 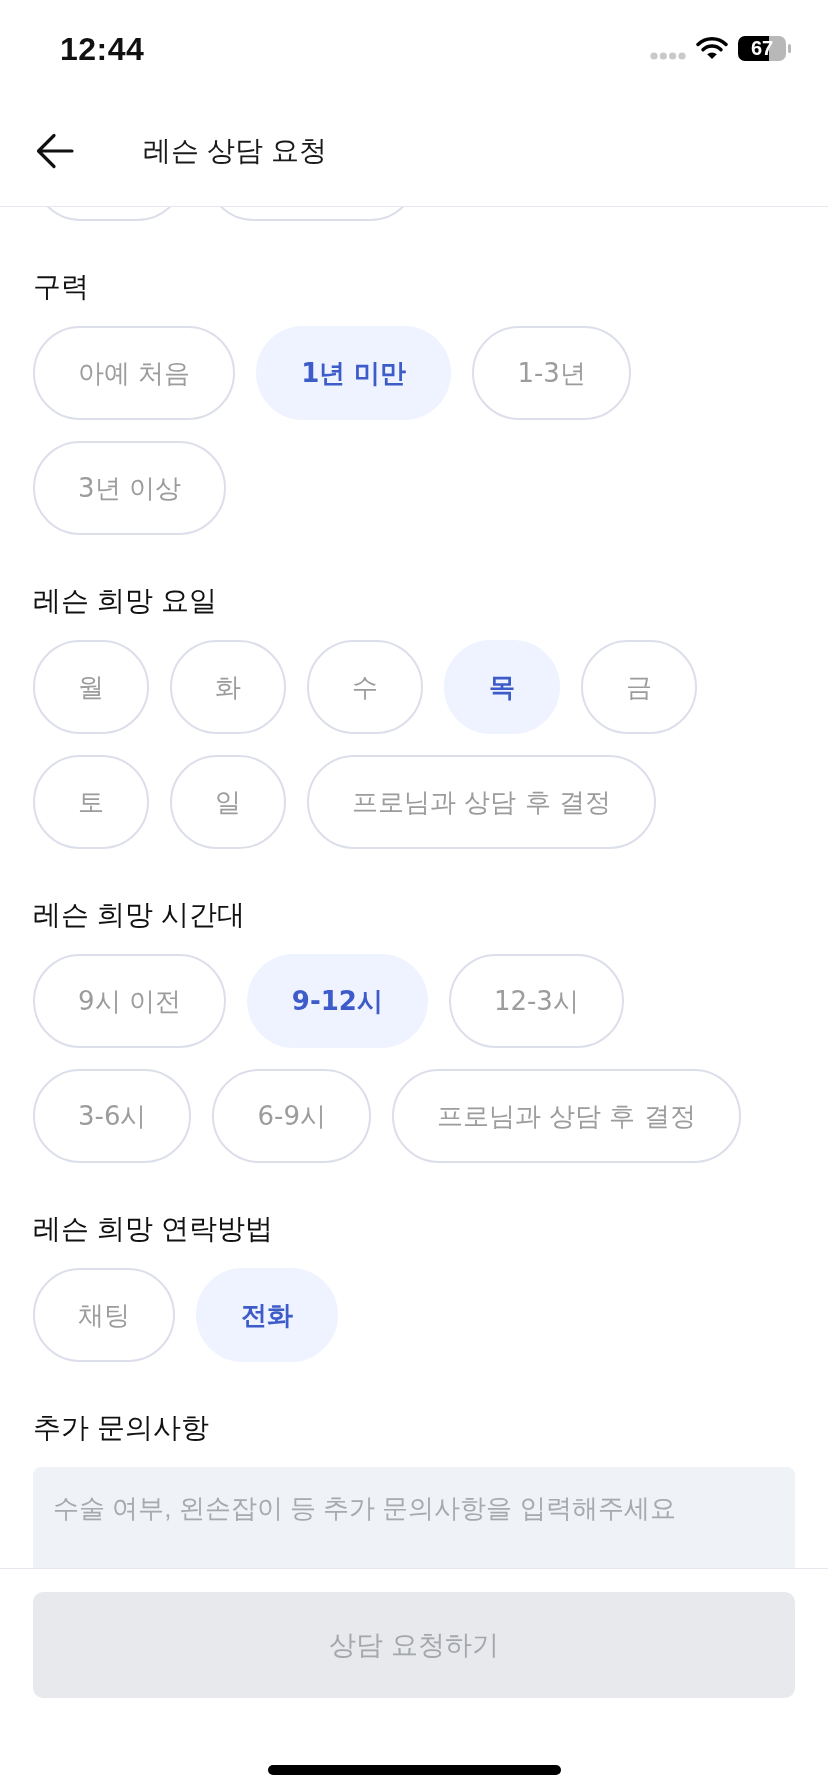 What do you see at coordinates (121, 1428) in the screenshot?
I see `section-label: 추가 문의사항` at bounding box center [121, 1428].